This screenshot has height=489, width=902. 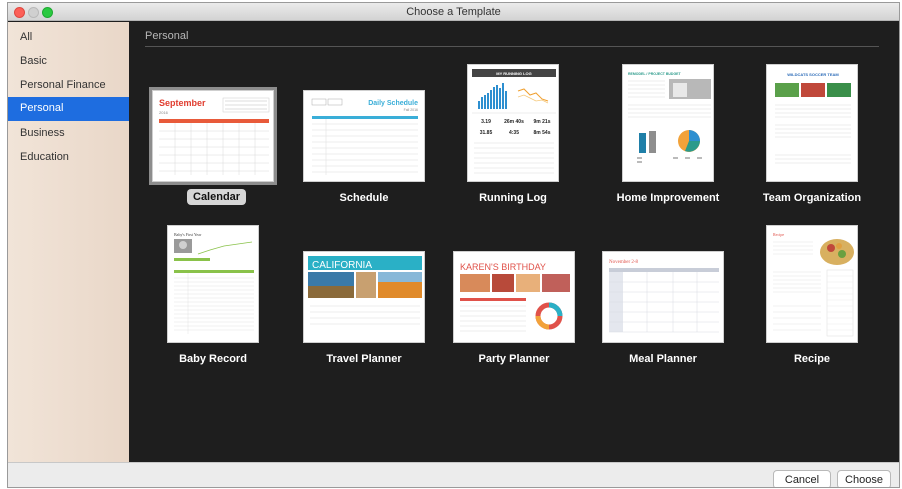 I want to click on section-title: Personal, so click(x=167, y=36).